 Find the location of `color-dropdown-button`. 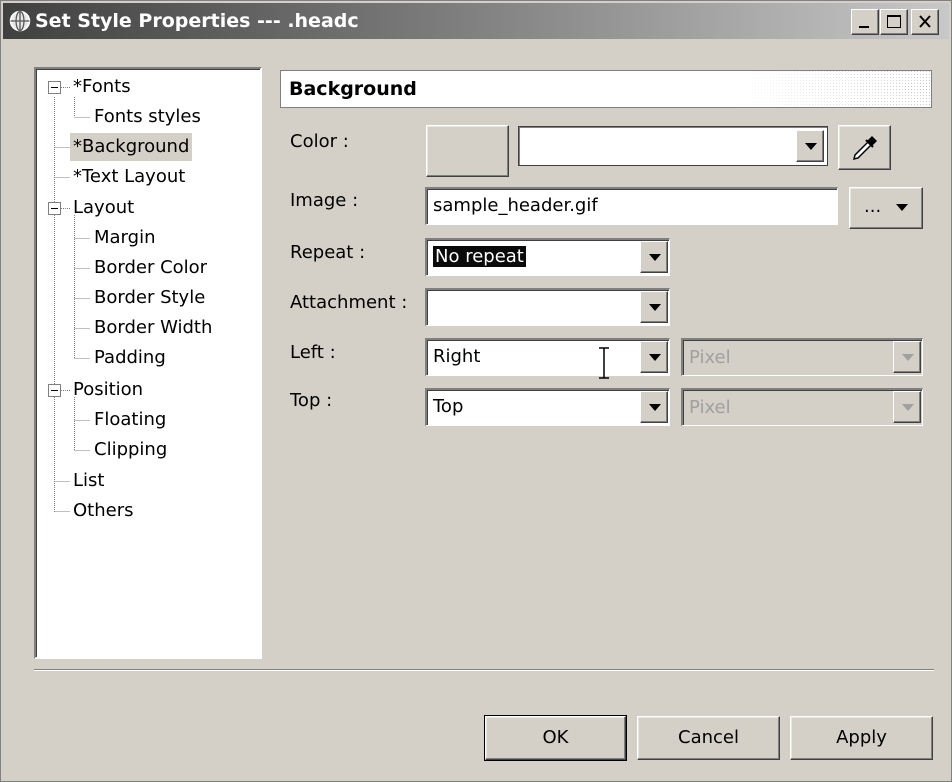

color-dropdown-button is located at coordinates (810, 146).